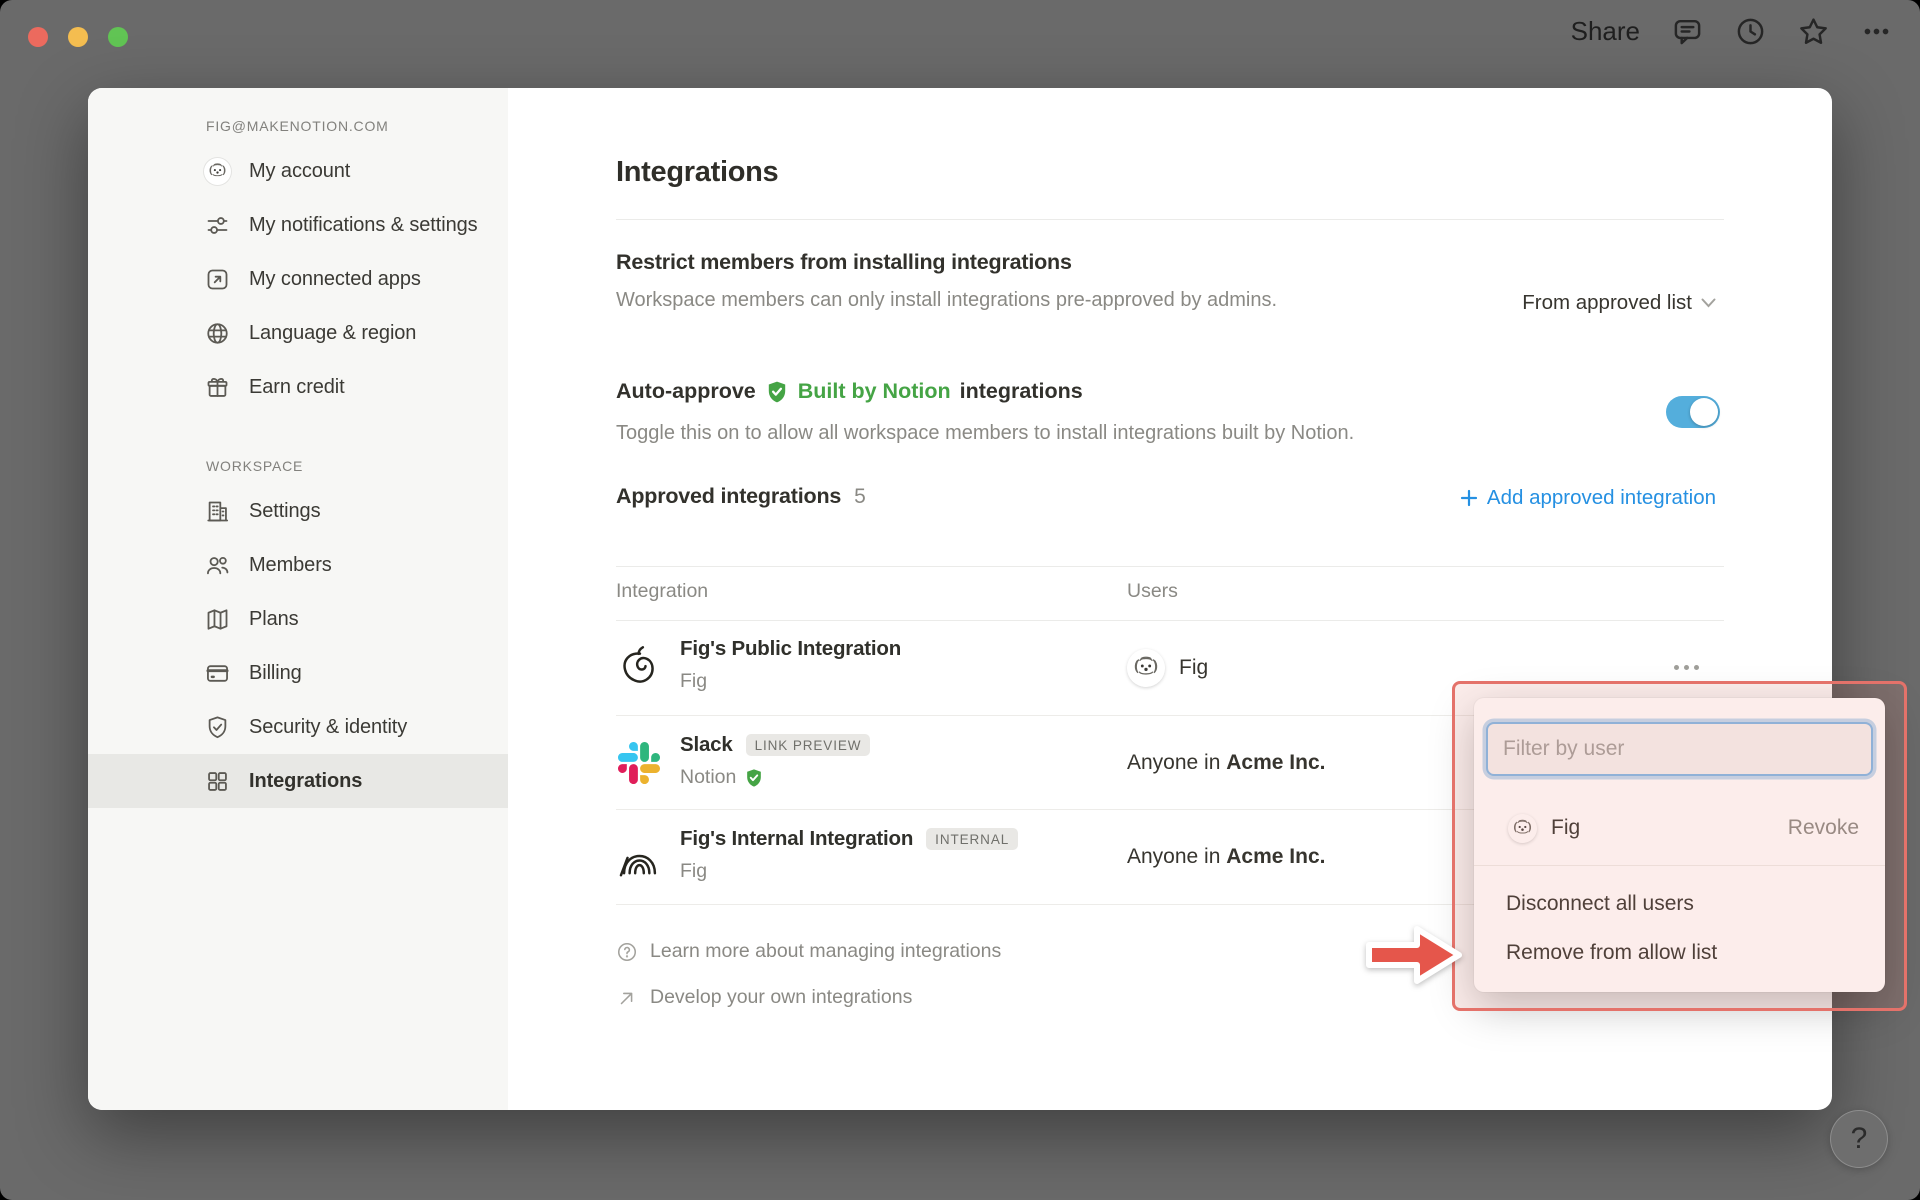 This screenshot has width=1920, height=1200. Describe the element at coordinates (638, 664) in the screenshot. I see `fig-doodle-icon` at that location.